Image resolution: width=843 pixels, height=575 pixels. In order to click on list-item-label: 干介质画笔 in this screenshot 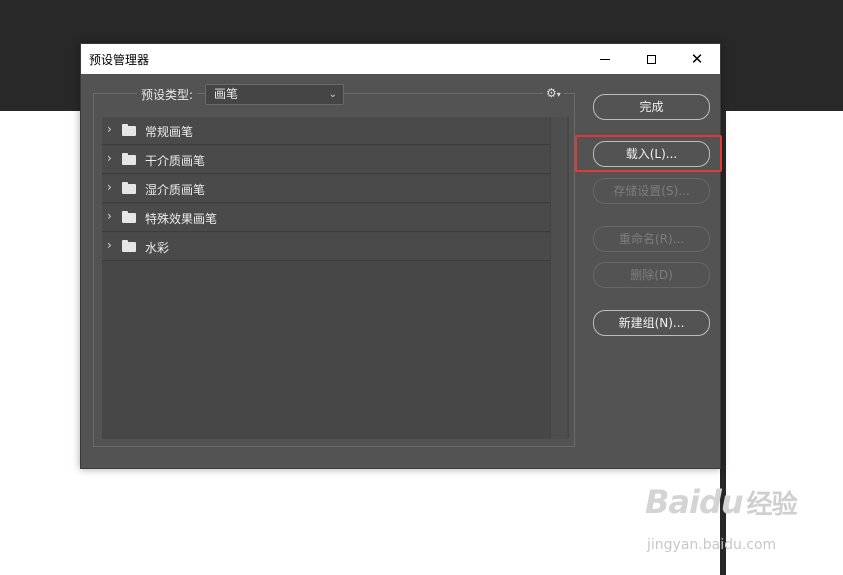, I will do `click(175, 161)`.